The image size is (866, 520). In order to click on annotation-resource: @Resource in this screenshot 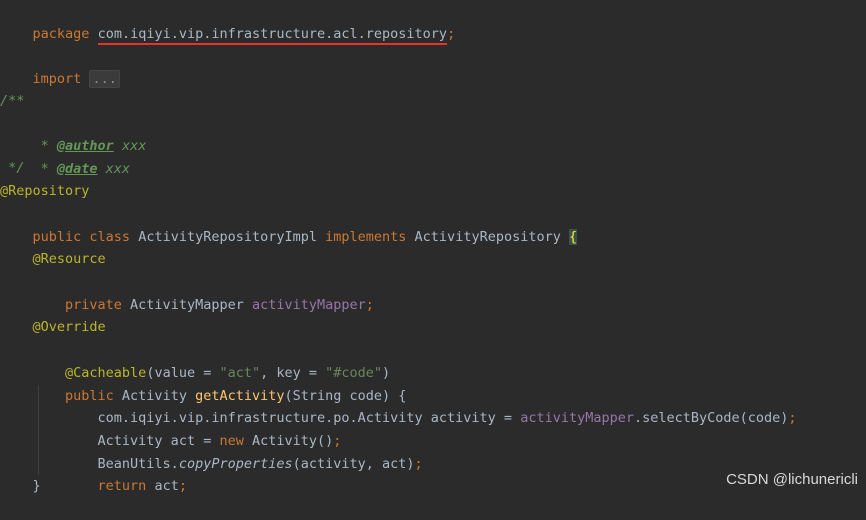, I will do `click(53, 259)`.